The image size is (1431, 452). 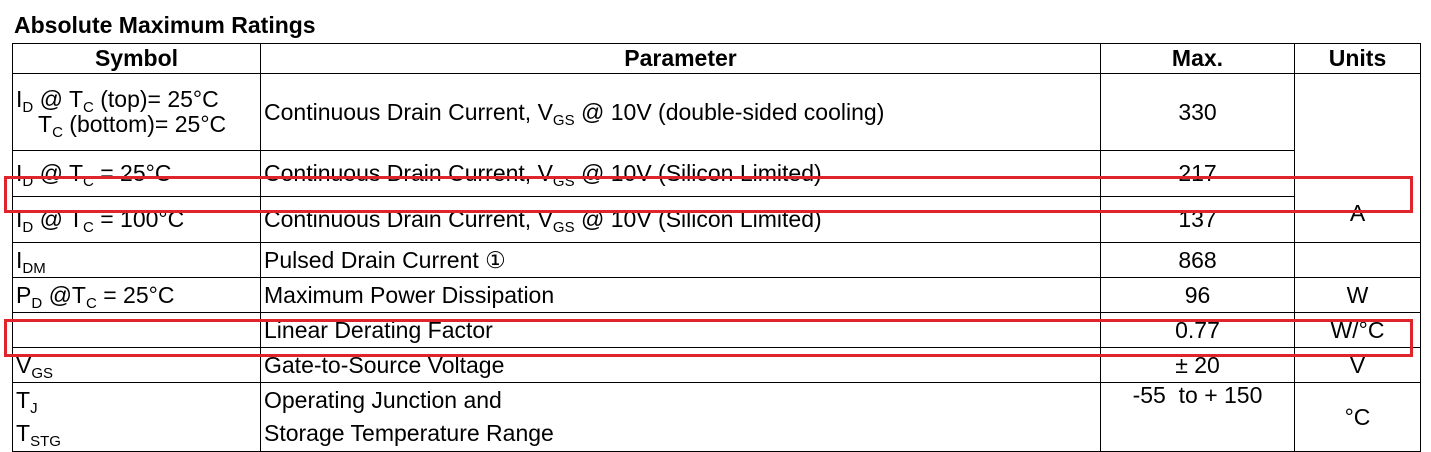 What do you see at coordinates (1197, 174) in the screenshot?
I see `max-cell: 217` at bounding box center [1197, 174].